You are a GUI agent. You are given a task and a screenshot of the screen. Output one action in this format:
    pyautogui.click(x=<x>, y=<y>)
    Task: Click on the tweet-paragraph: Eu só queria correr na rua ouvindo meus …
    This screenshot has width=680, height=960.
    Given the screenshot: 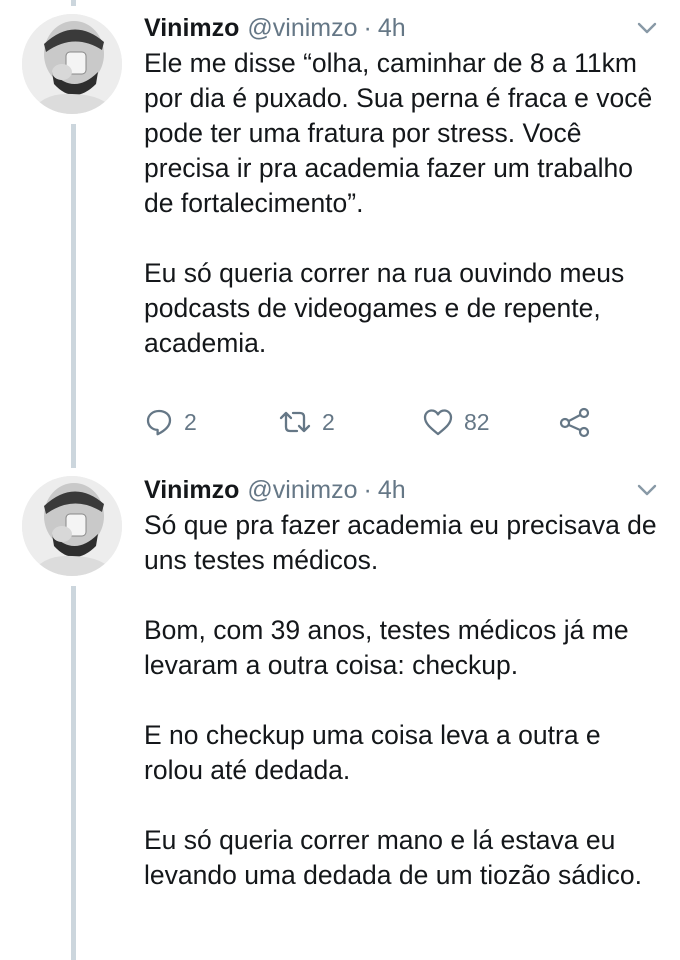 What is the action you would take?
    pyautogui.click(x=384, y=308)
    